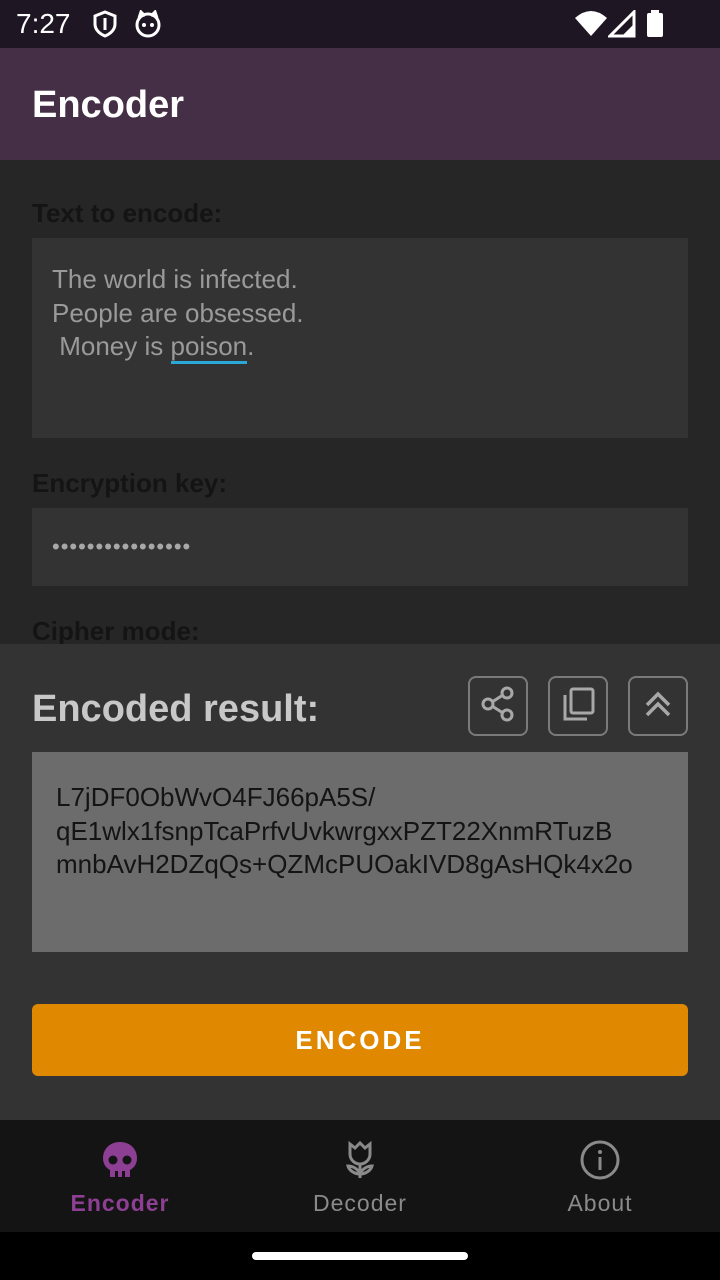 This screenshot has height=1280, width=720. What do you see at coordinates (108, 105) in the screenshot?
I see `page-title: Encoder` at bounding box center [108, 105].